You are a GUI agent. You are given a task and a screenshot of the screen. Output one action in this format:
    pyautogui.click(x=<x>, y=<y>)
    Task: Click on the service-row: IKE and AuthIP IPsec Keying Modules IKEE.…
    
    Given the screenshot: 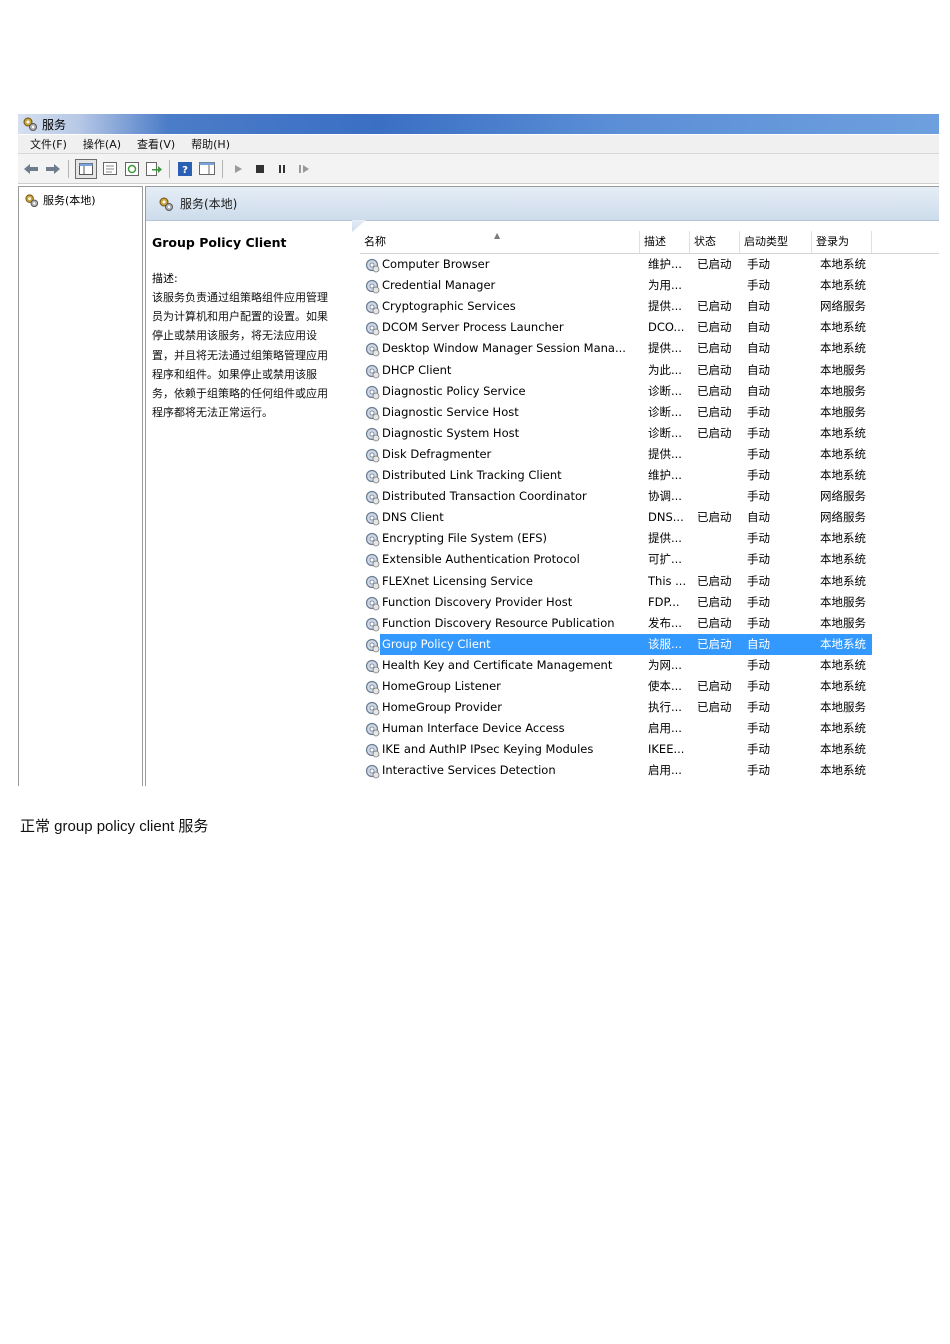 What is the action you would take?
    pyautogui.click(x=616, y=749)
    